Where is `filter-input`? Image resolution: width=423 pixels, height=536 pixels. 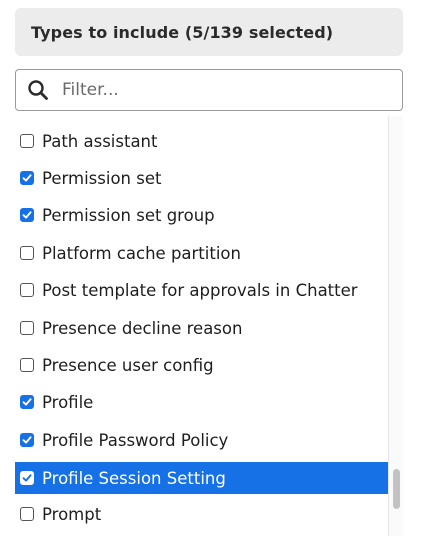 filter-input is located at coordinates (212, 90).